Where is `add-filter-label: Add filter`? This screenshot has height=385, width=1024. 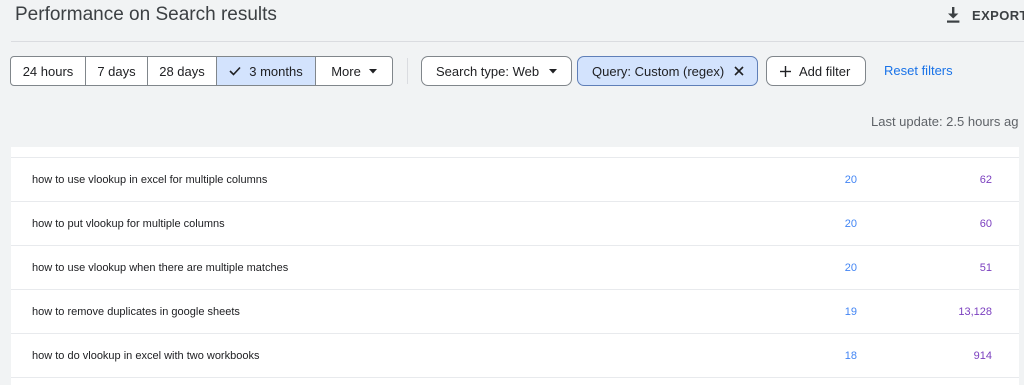 add-filter-label: Add filter is located at coordinates (825, 71).